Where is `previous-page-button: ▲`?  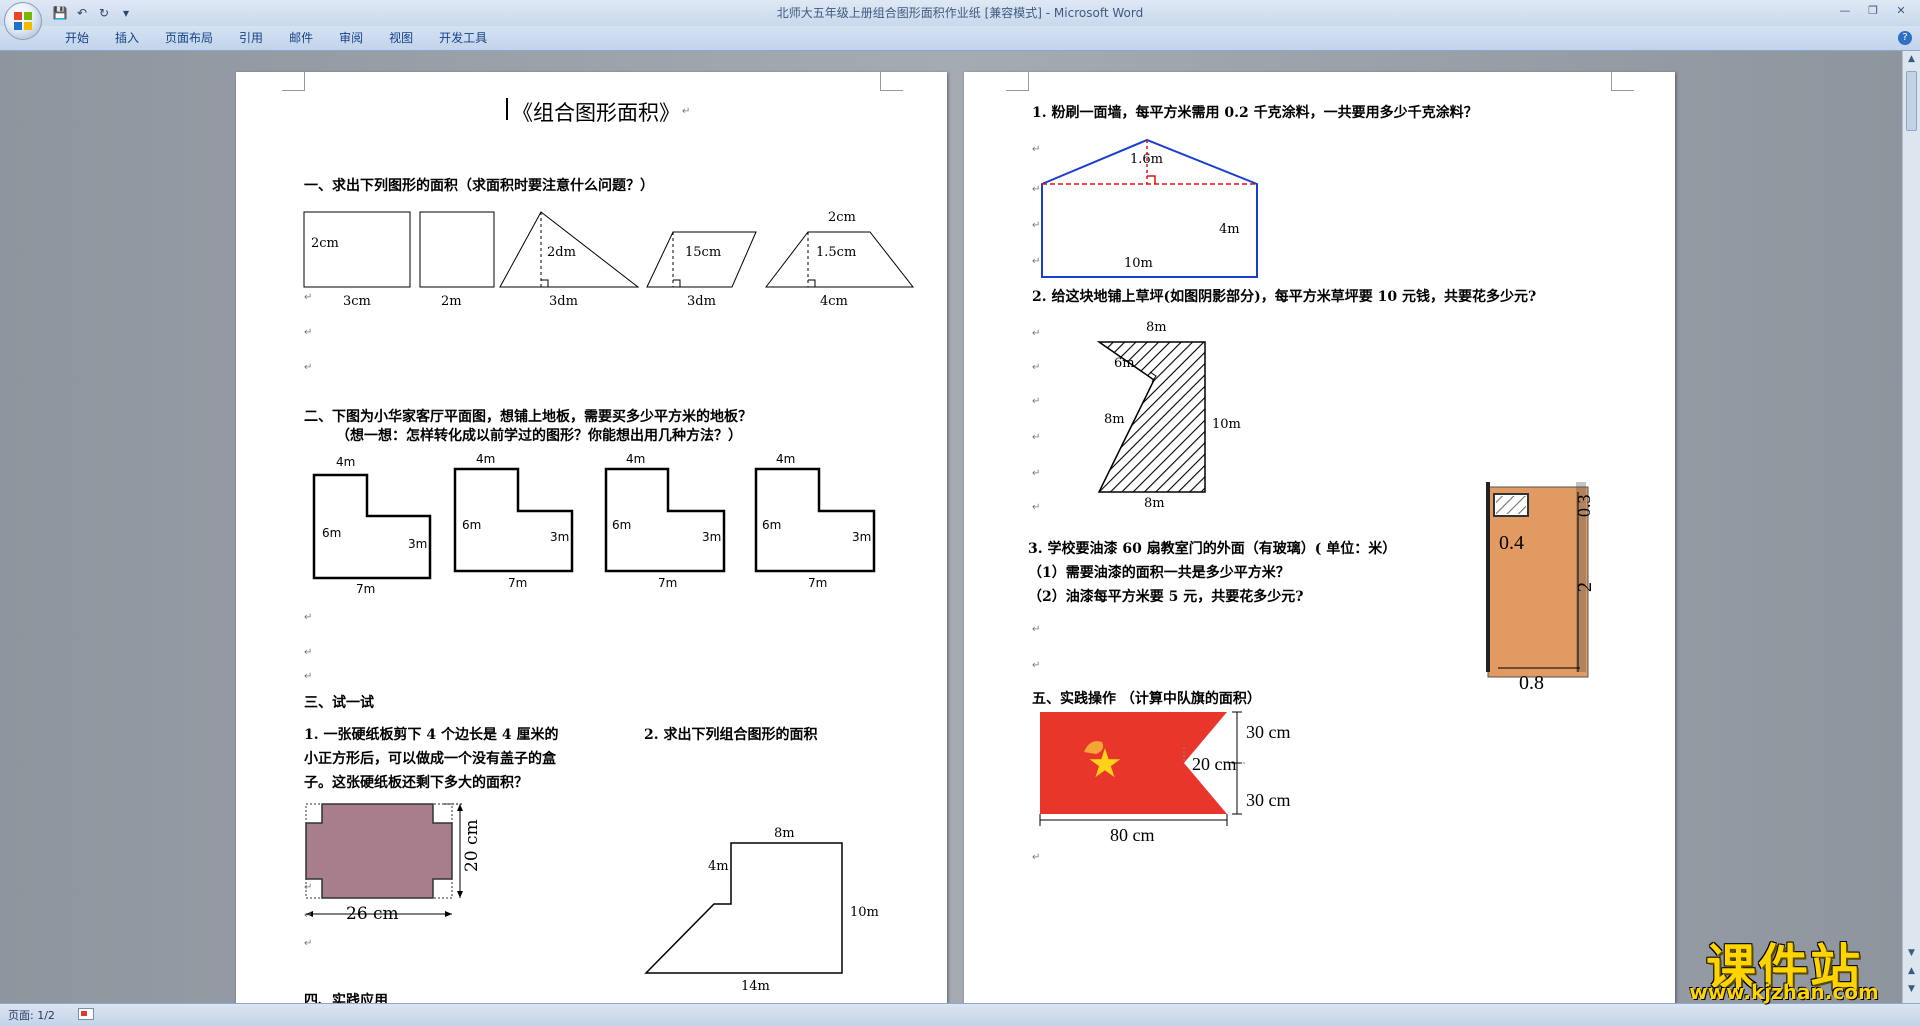
previous-page-button: ▲ is located at coordinates (1911, 971).